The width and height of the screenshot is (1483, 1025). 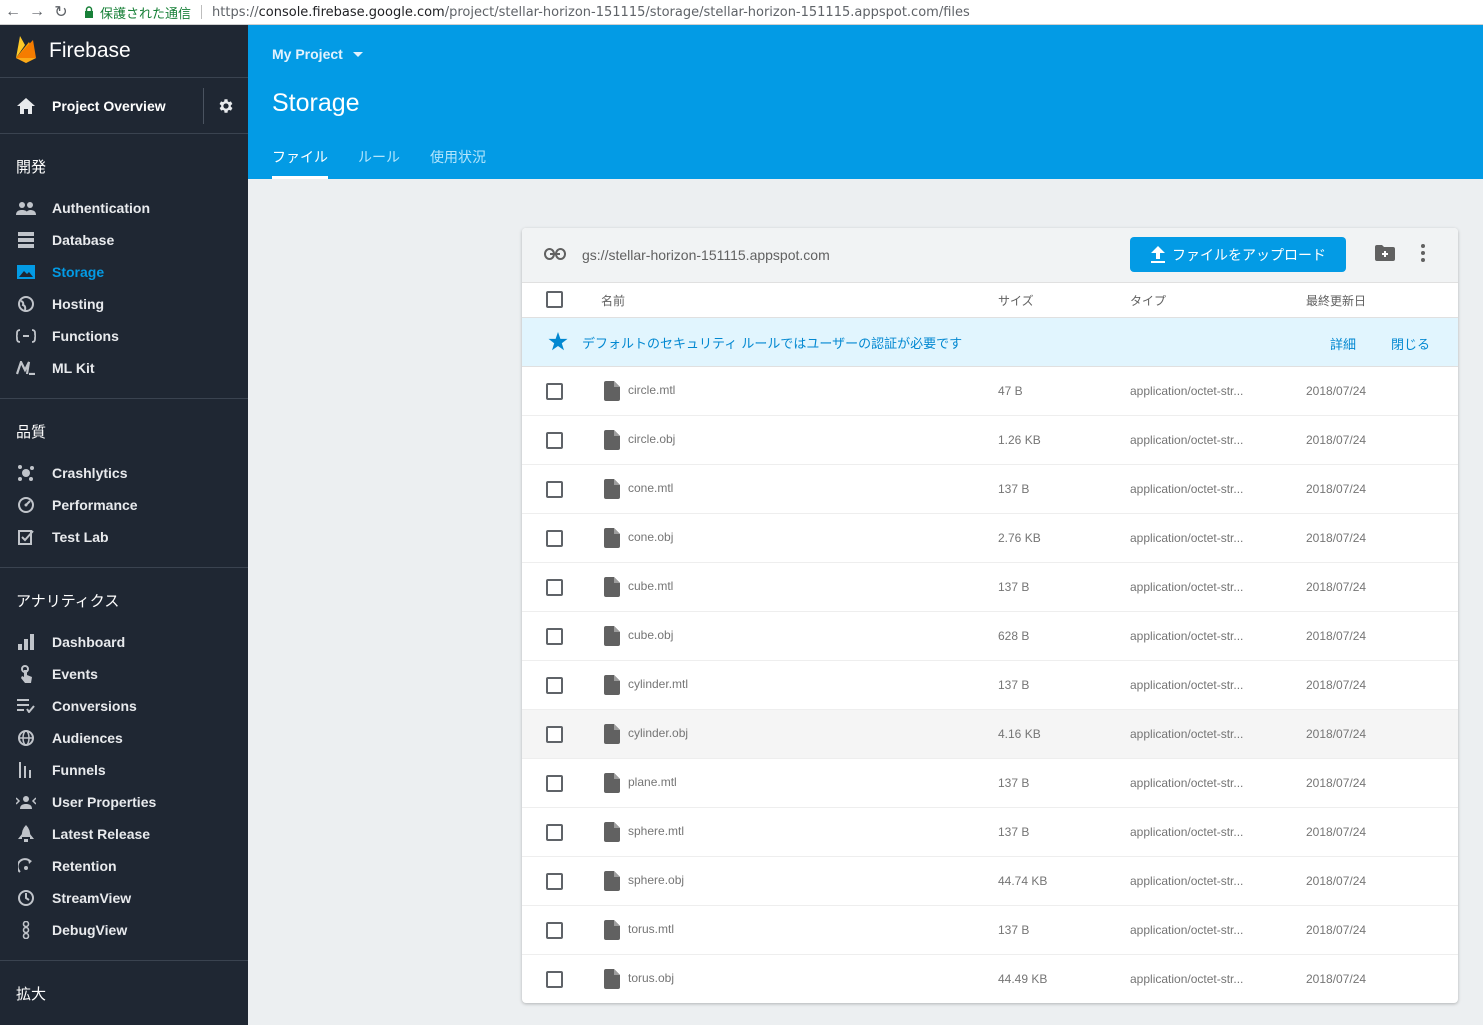 I want to click on file-name: cylinder.obj, so click(x=658, y=733).